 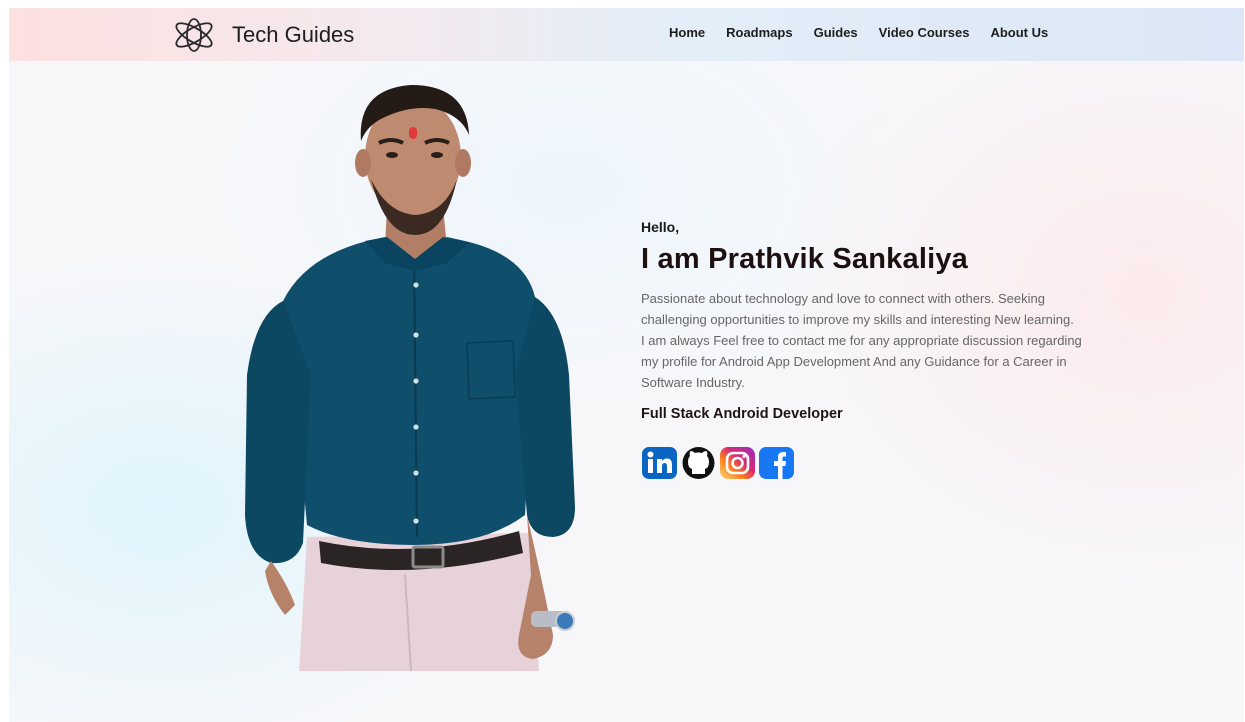 What do you see at coordinates (804, 259) in the screenshot?
I see `hero-name: I am Prathvik Sankaliya` at bounding box center [804, 259].